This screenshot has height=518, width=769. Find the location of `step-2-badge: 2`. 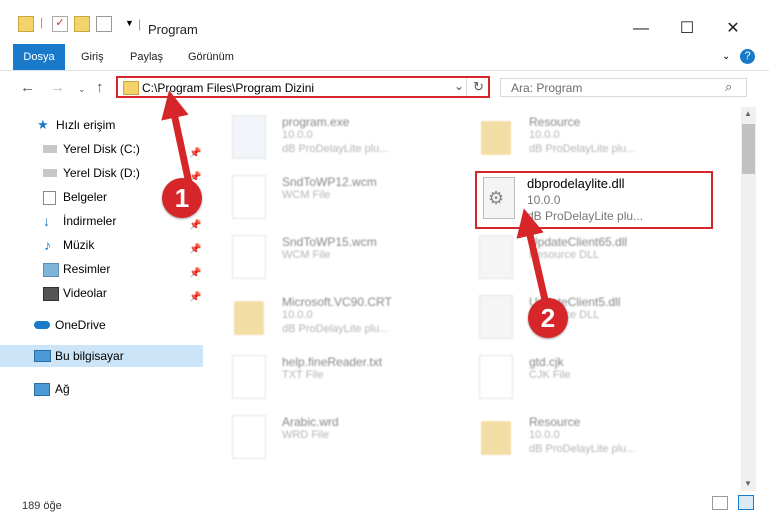

step-2-badge: 2 is located at coordinates (548, 318).